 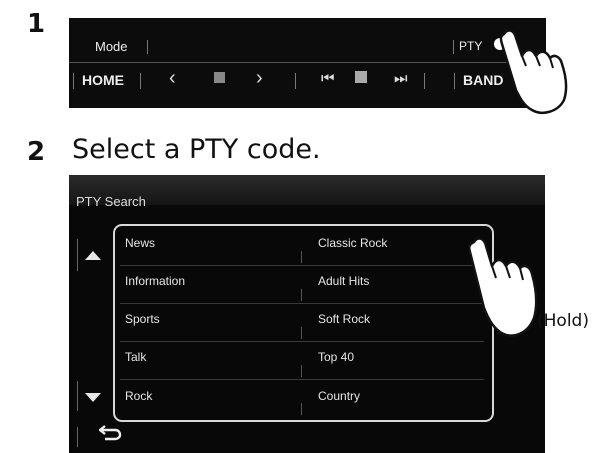 What do you see at coordinates (533, 71) in the screenshot?
I see `hand-press-icon` at bounding box center [533, 71].